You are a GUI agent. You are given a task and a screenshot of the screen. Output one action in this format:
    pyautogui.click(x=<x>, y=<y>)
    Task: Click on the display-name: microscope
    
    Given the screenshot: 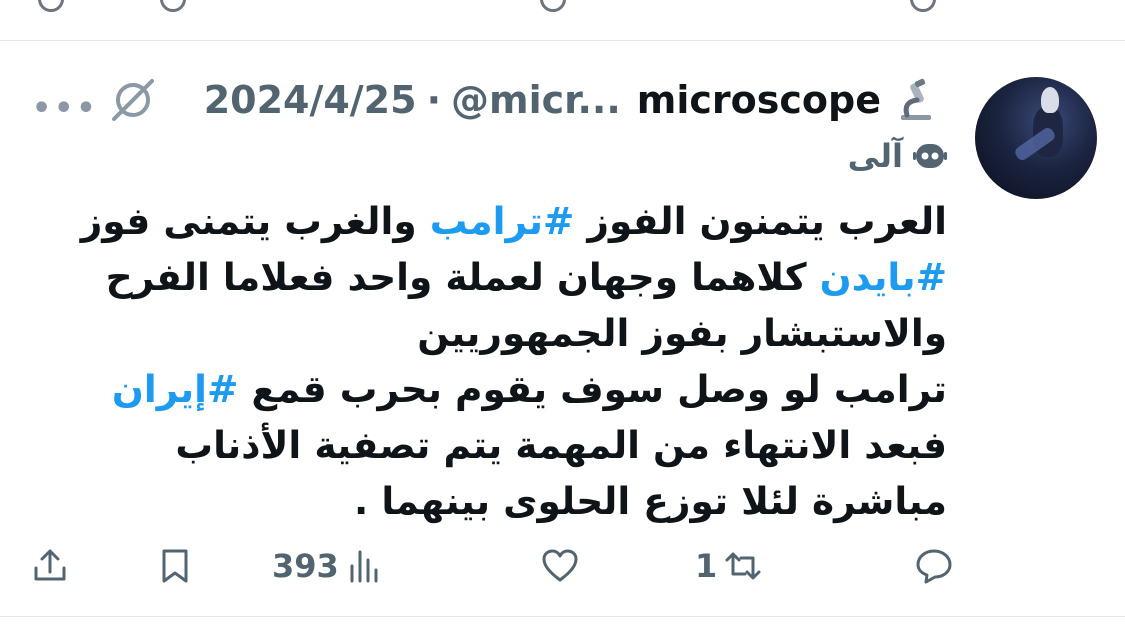 What is the action you would take?
    pyautogui.click(x=759, y=100)
    